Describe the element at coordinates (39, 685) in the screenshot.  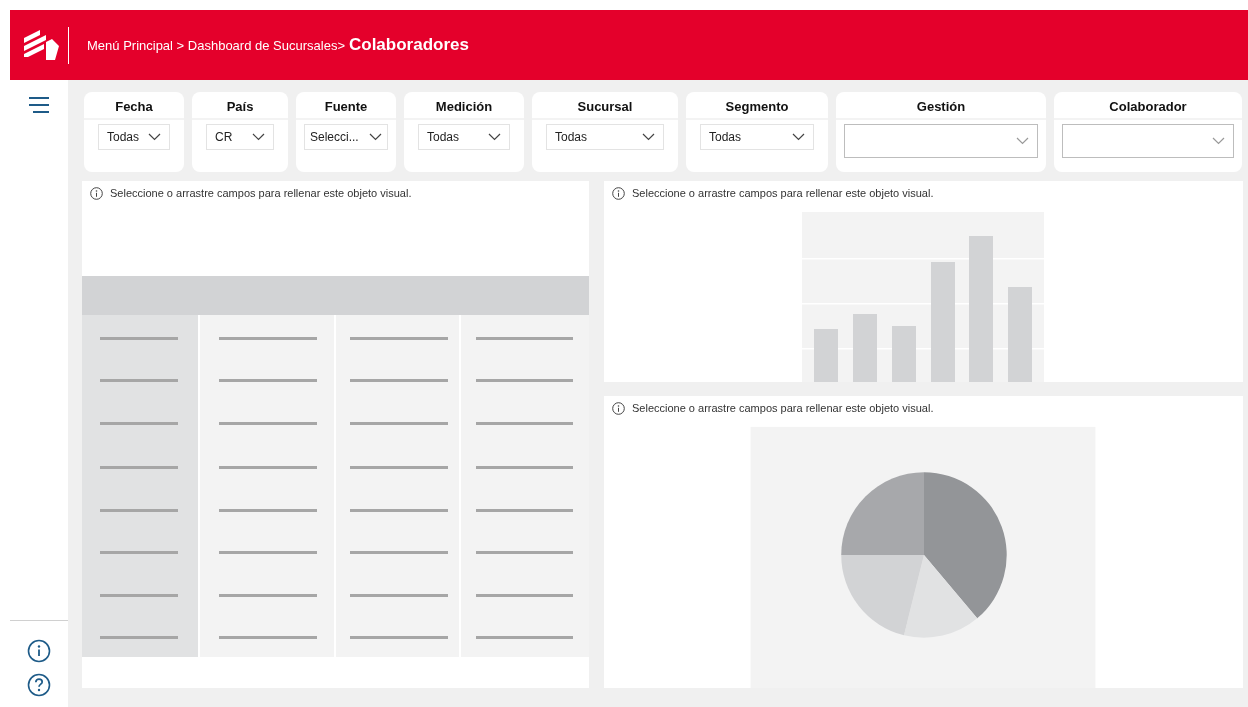
I see `help-icon` at that location.